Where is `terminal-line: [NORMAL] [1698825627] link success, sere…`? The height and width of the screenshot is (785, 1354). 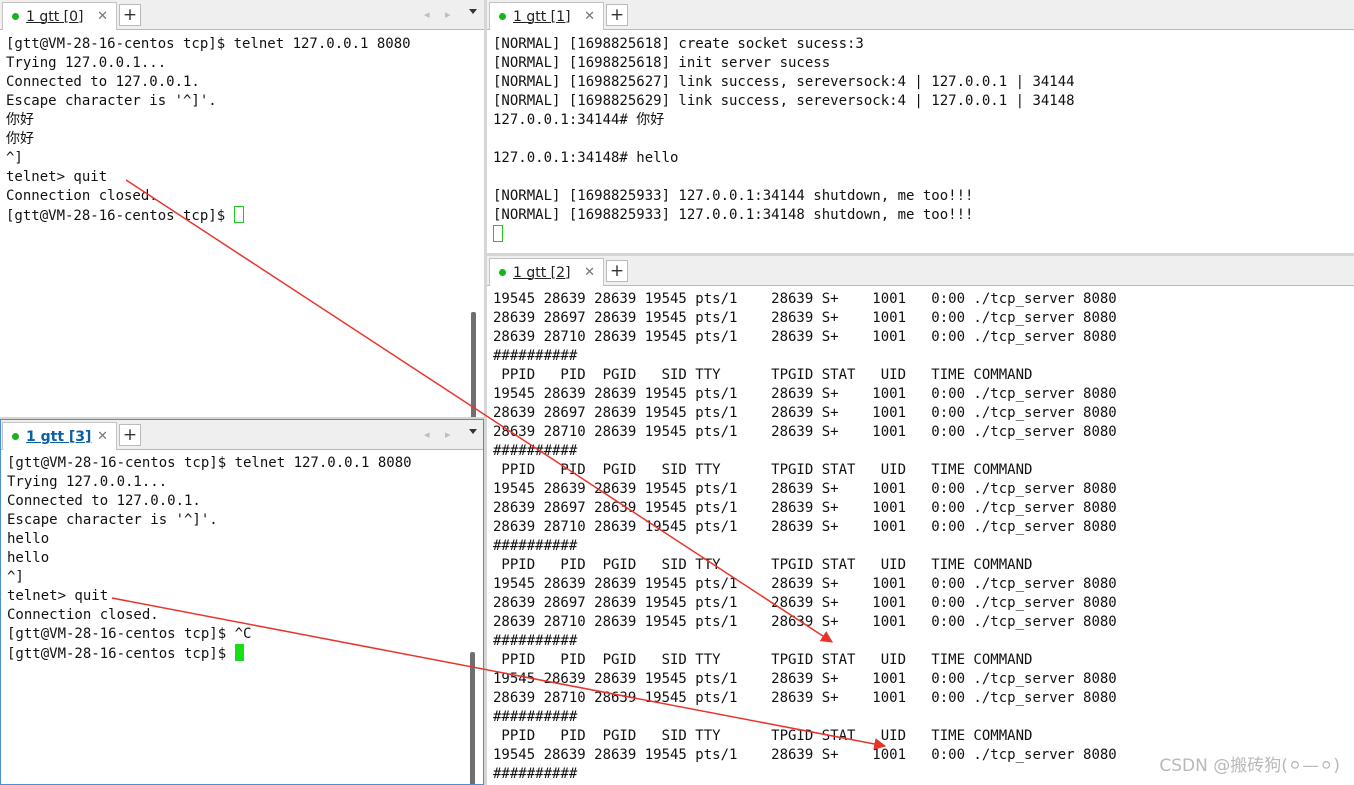
terminal-line: [NORMAL] [1698825627] link success, sere… is located at coordinates (920, 82).